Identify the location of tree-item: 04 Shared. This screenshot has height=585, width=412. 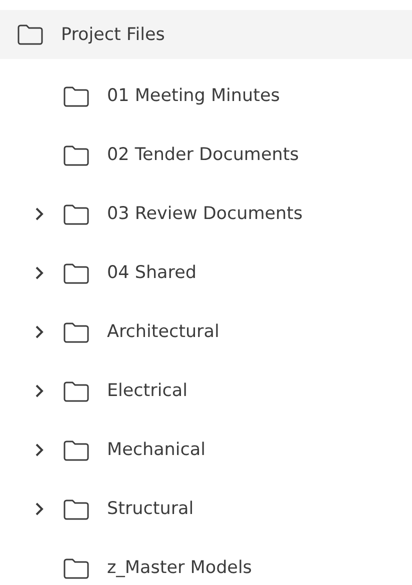
(206, 273).